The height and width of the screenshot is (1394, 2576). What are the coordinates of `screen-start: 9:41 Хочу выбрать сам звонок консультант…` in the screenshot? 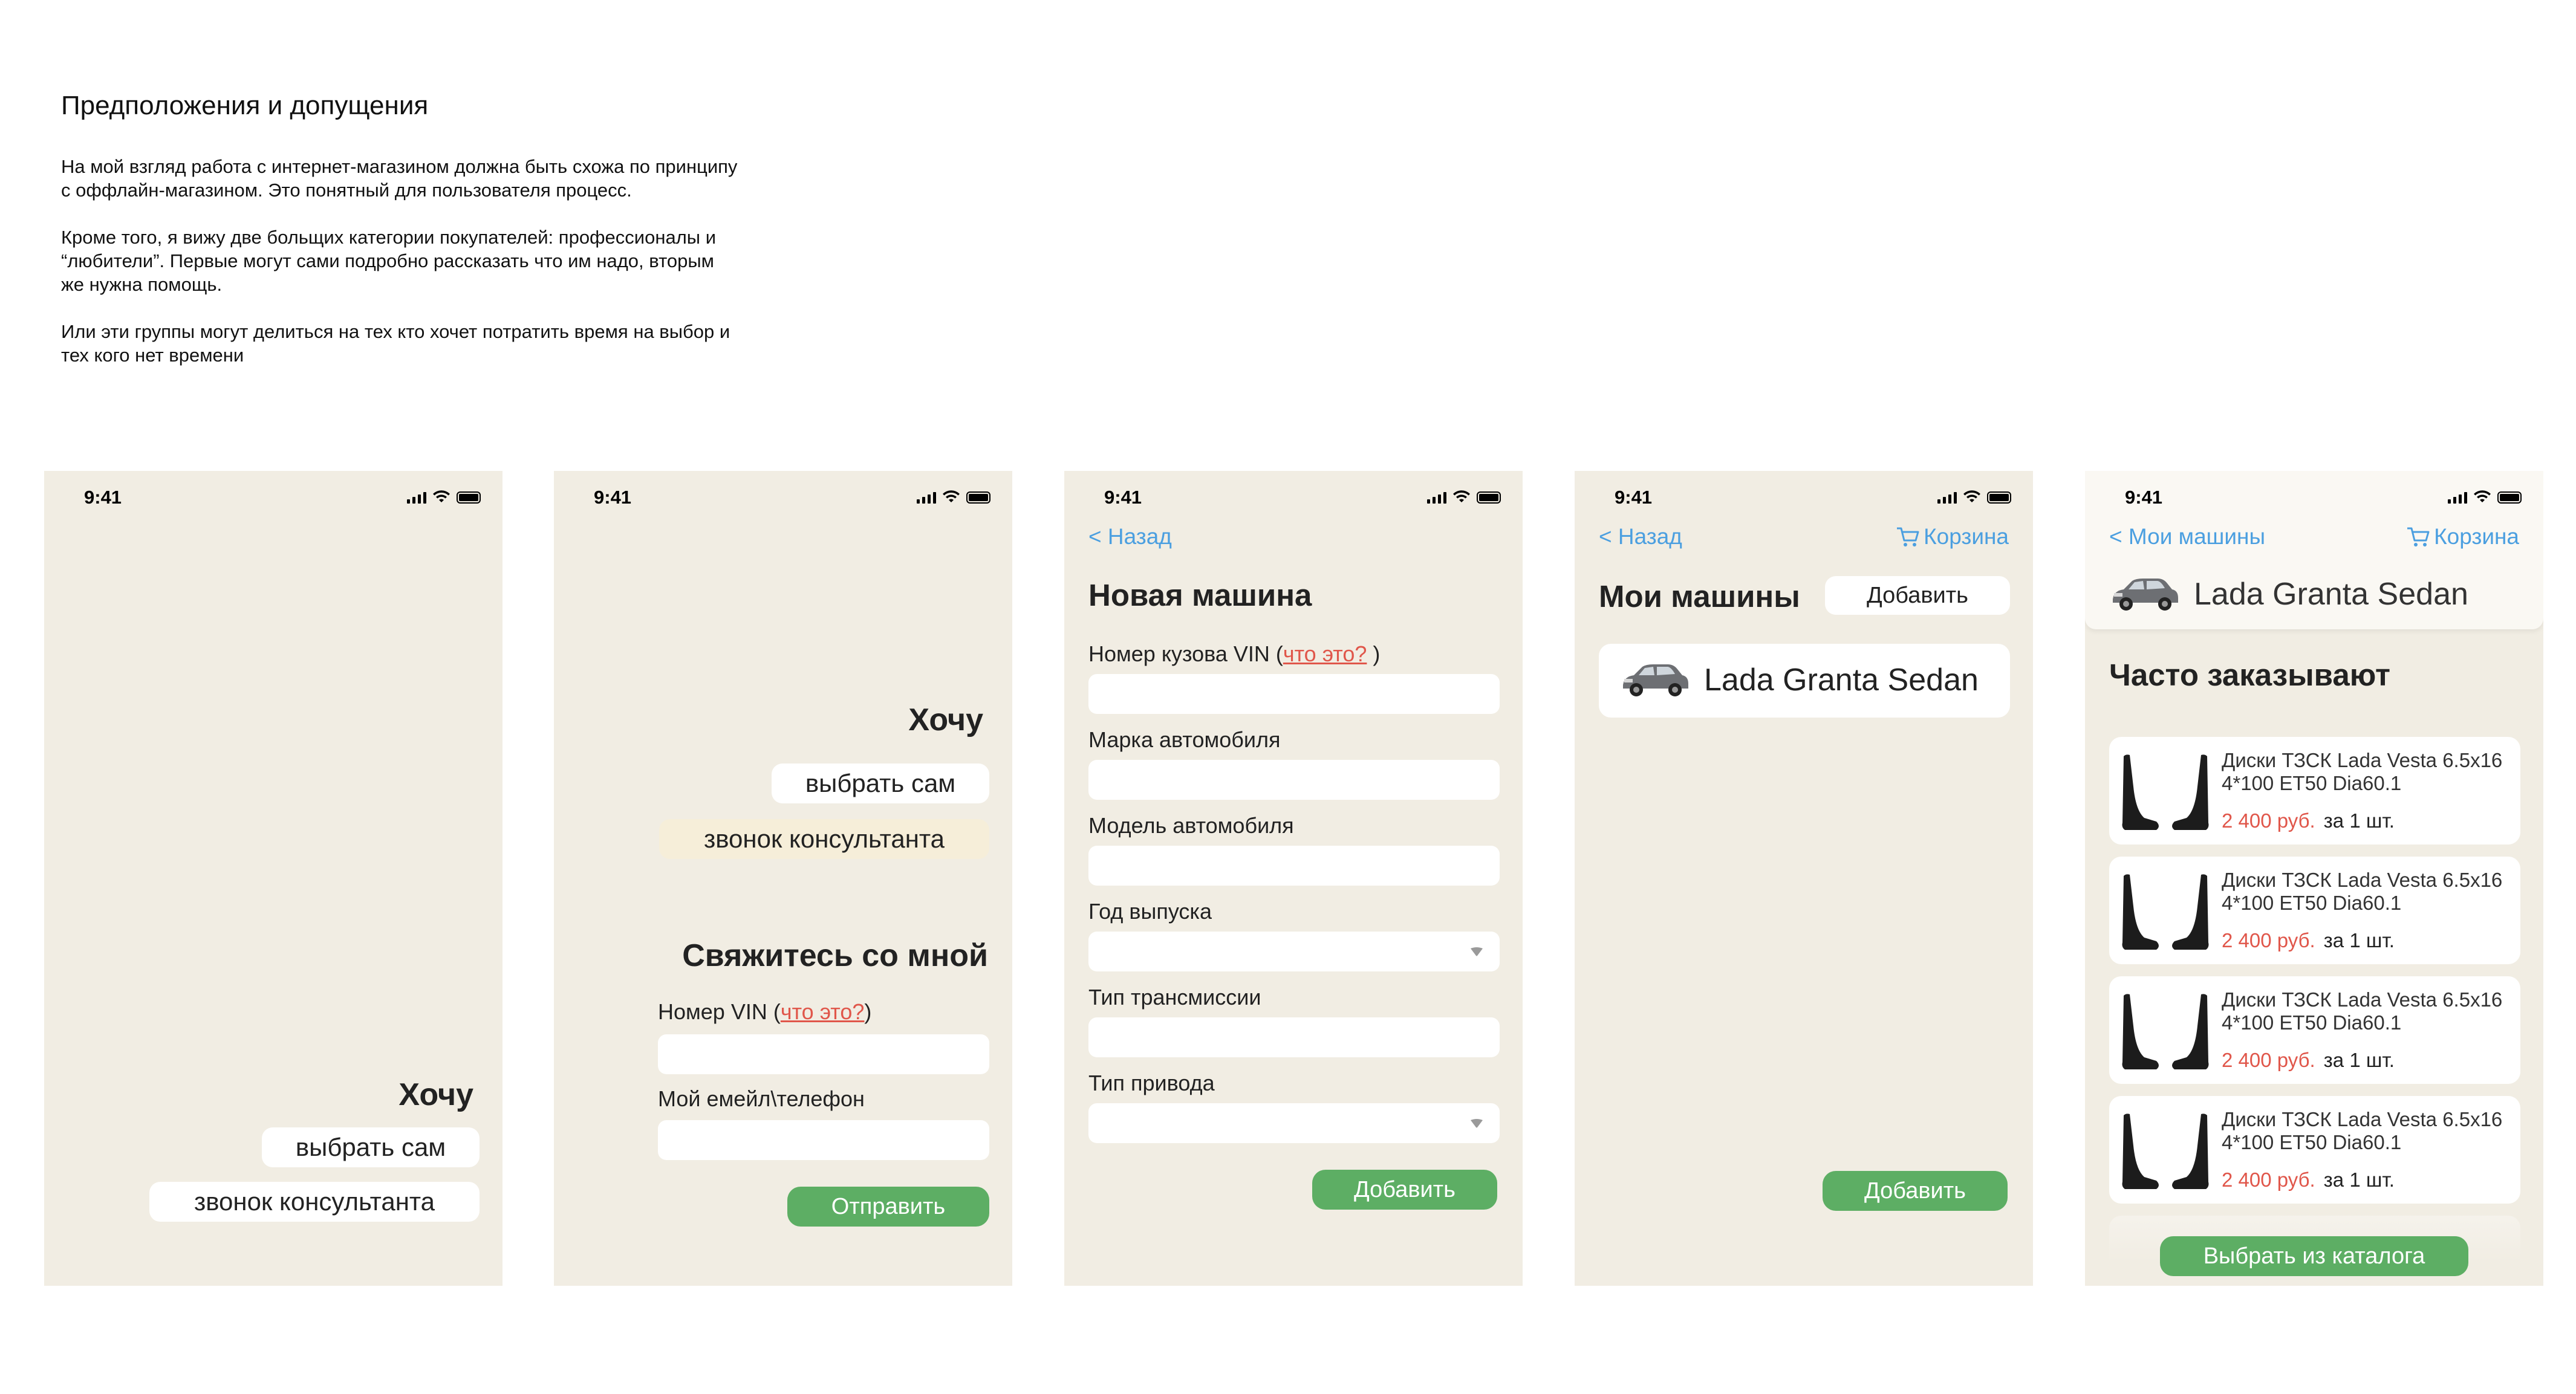 It's located at (274, 878).